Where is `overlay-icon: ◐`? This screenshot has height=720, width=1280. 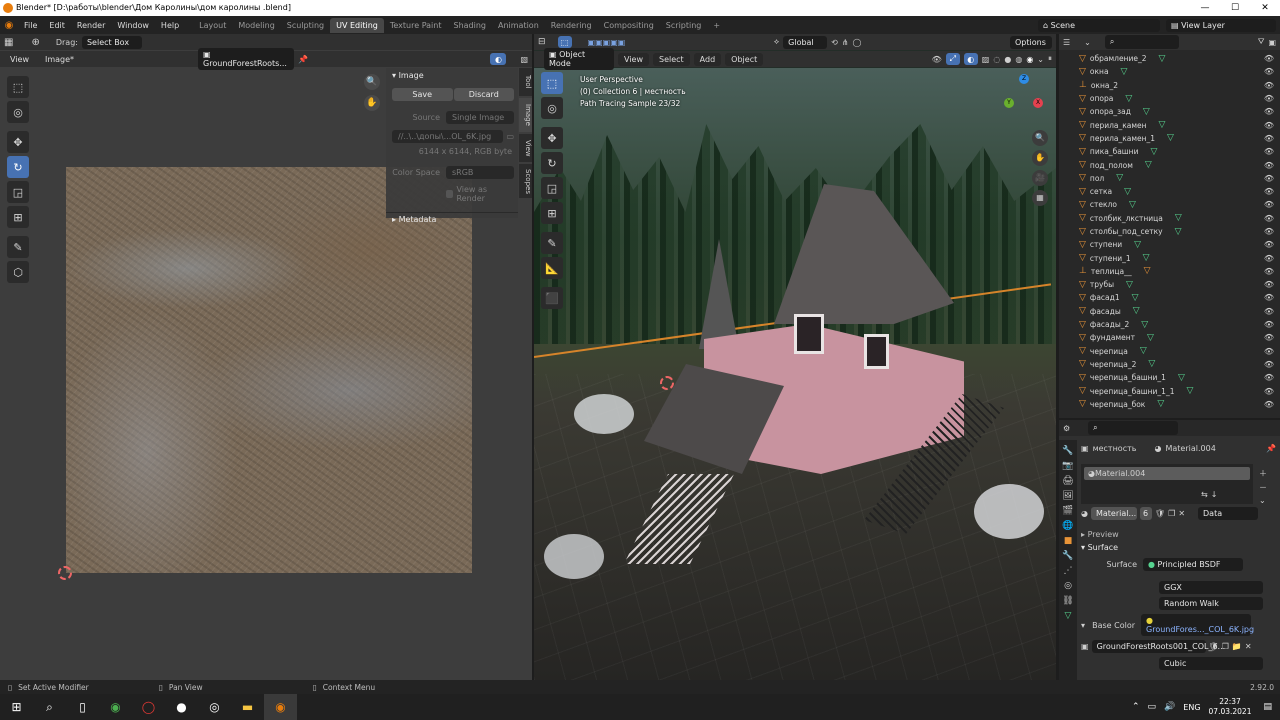 overlay-icon: ◐ is located at coordinates (498, 59).